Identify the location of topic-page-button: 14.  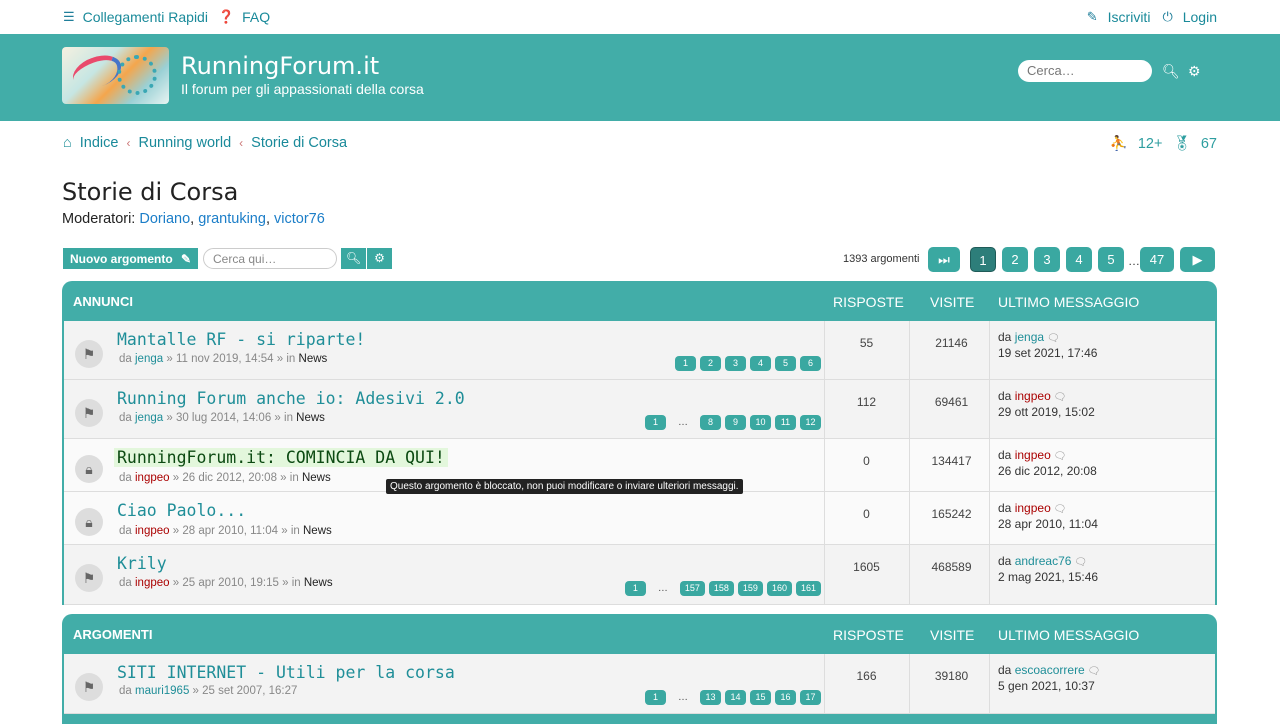
(735, 697).